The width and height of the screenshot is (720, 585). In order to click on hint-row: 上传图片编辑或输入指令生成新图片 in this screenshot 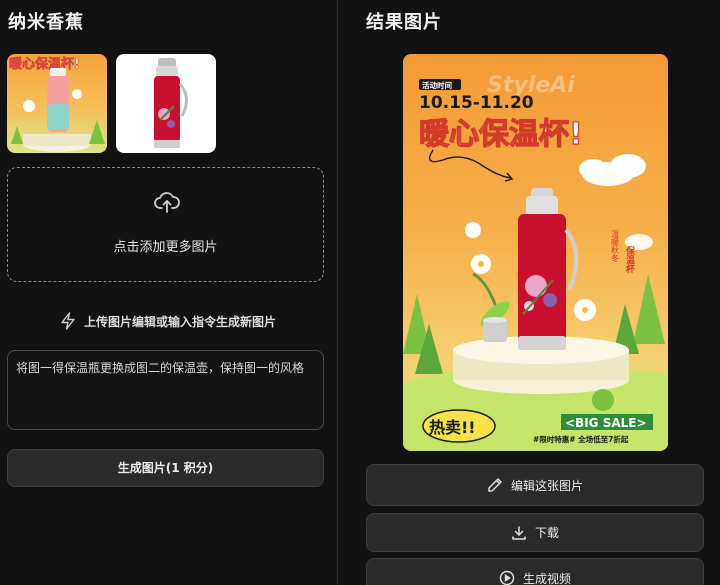, I will do `click(168, 321)`.